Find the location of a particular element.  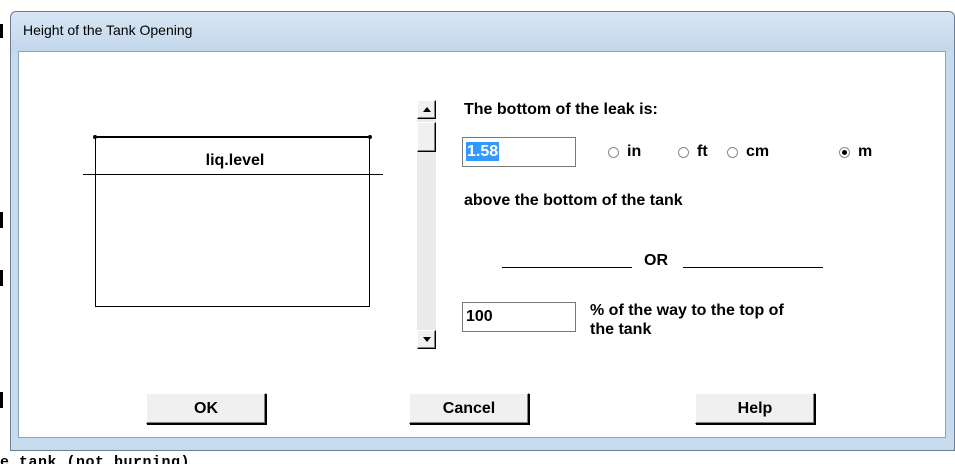

tank-top-line is located at coordinates (232, 137).